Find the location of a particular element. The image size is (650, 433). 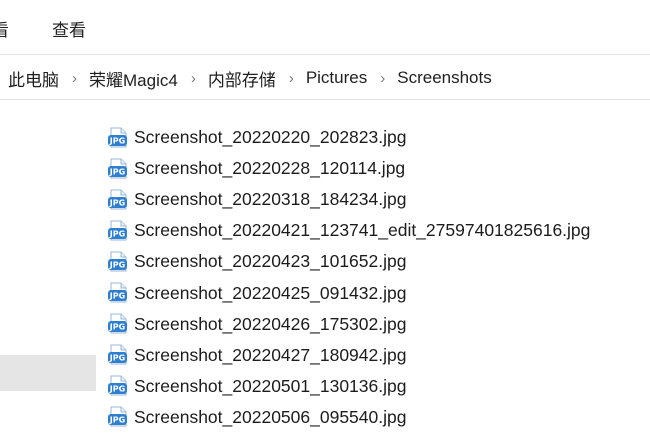

file-list-item: JPG Screenshot_20220318_184234.jpg is located at coordinates (376, 199).